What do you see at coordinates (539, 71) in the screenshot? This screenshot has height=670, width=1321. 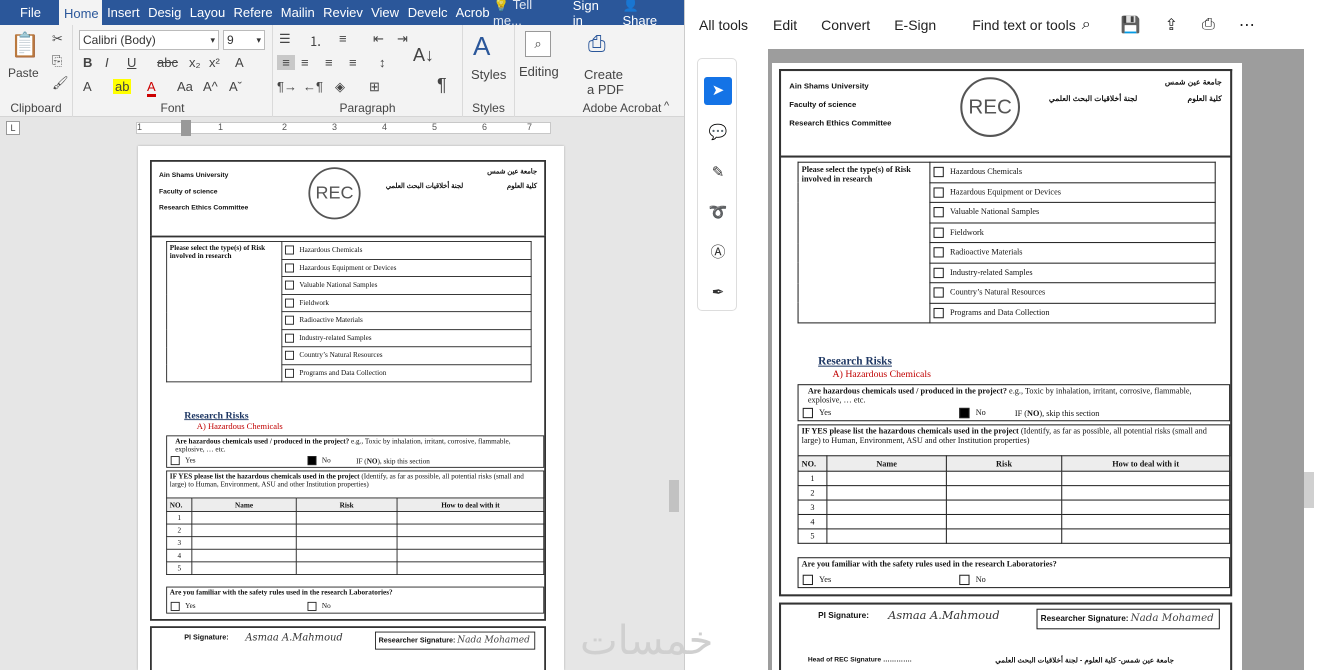 I see `editing-button: Editing` at bounding box center [539, 71].